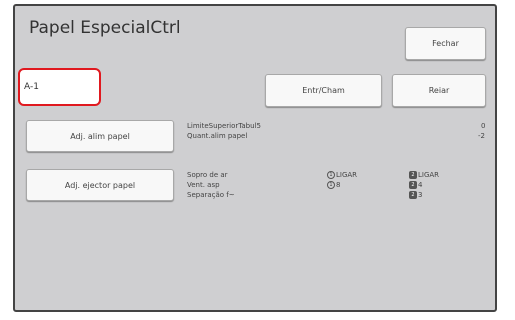 The width and height of the screenshot is (515, 320). I want to click on close-button: Fechar, so click(445, 43).